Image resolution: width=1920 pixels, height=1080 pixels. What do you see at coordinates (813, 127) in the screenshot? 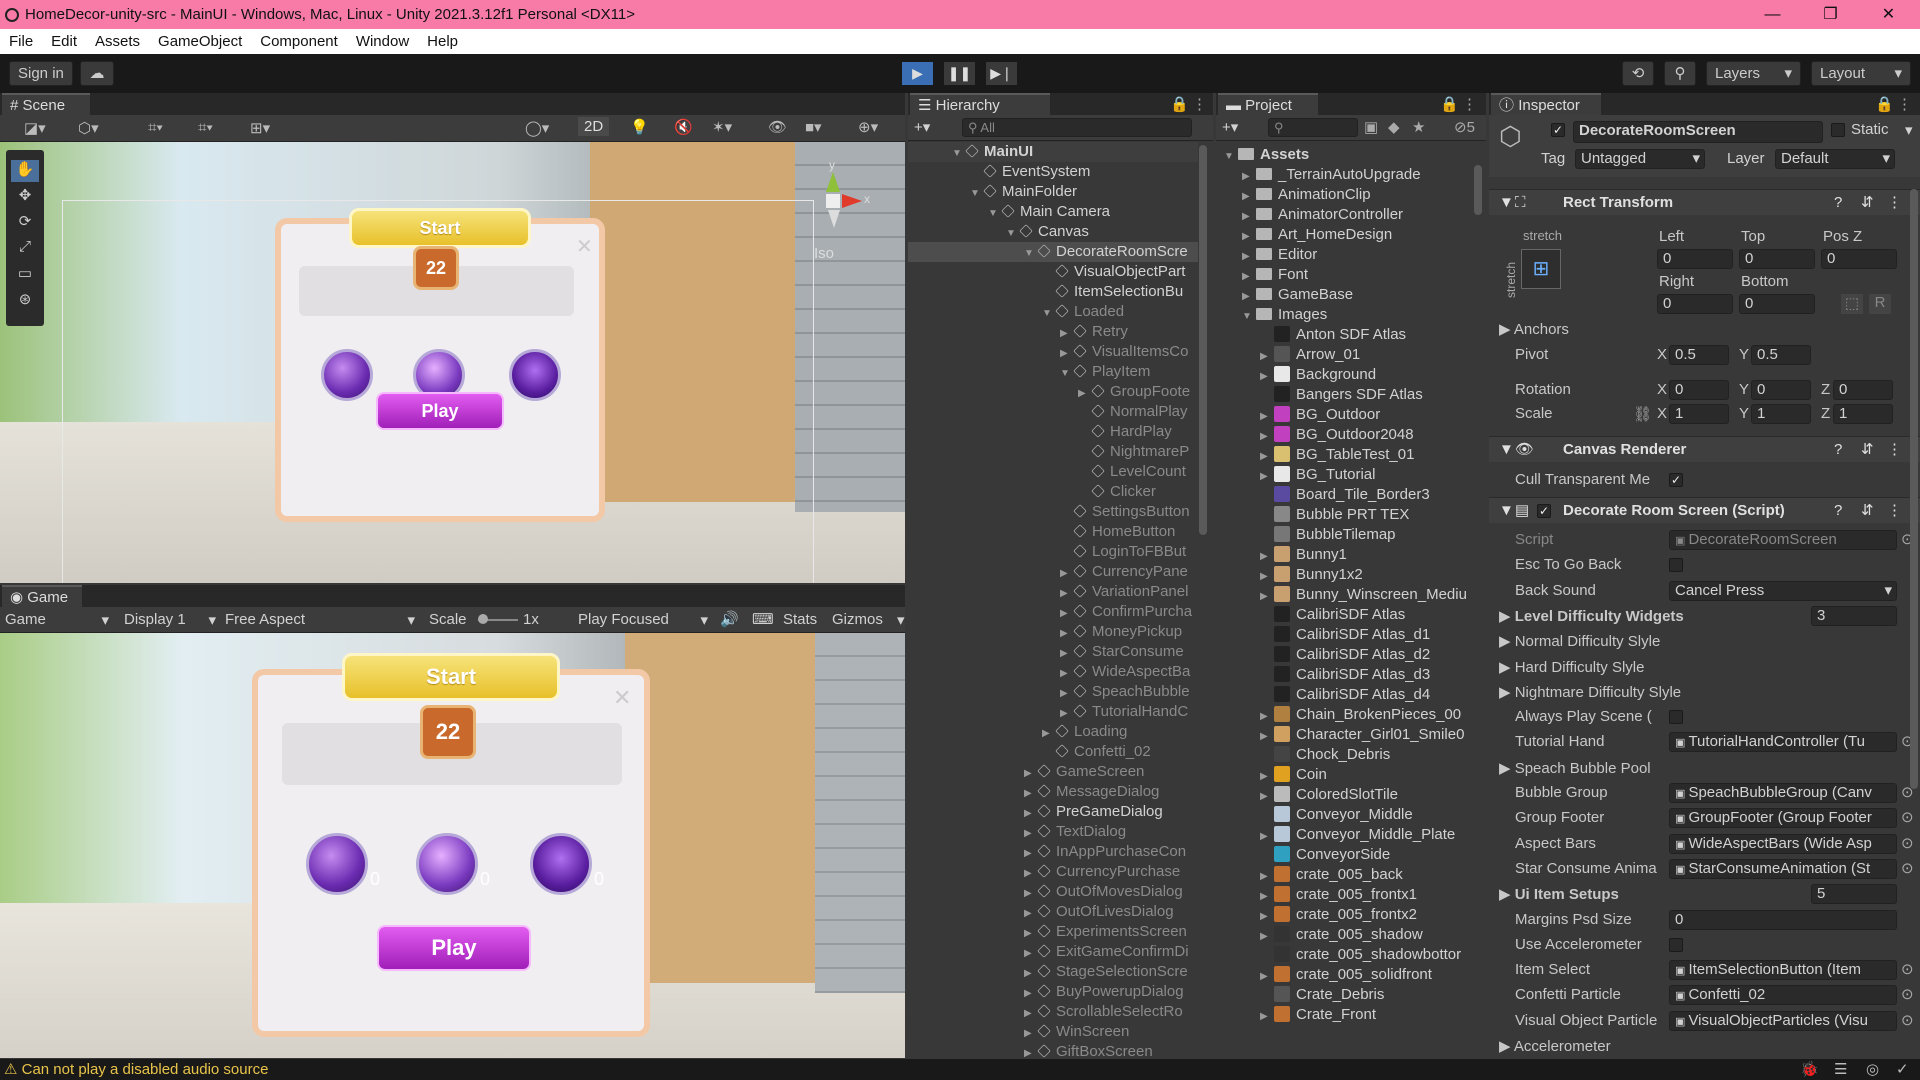
I see `camera-icon: ■▾` at bounding box center [813, 127].